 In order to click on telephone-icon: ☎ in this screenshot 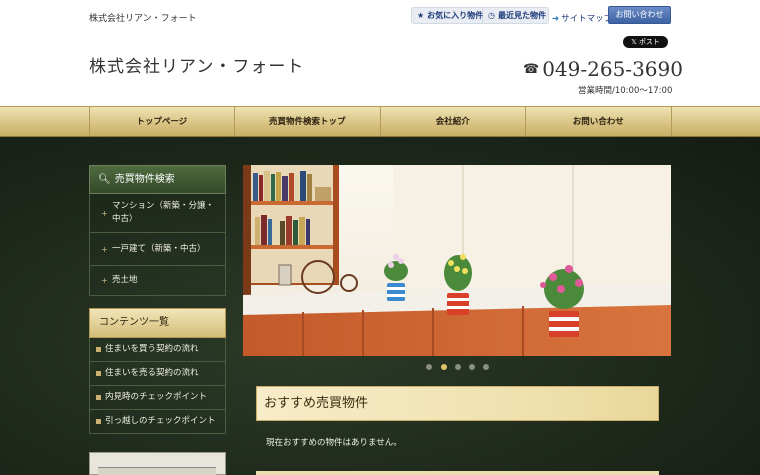, I will do `click(531, 69)`.